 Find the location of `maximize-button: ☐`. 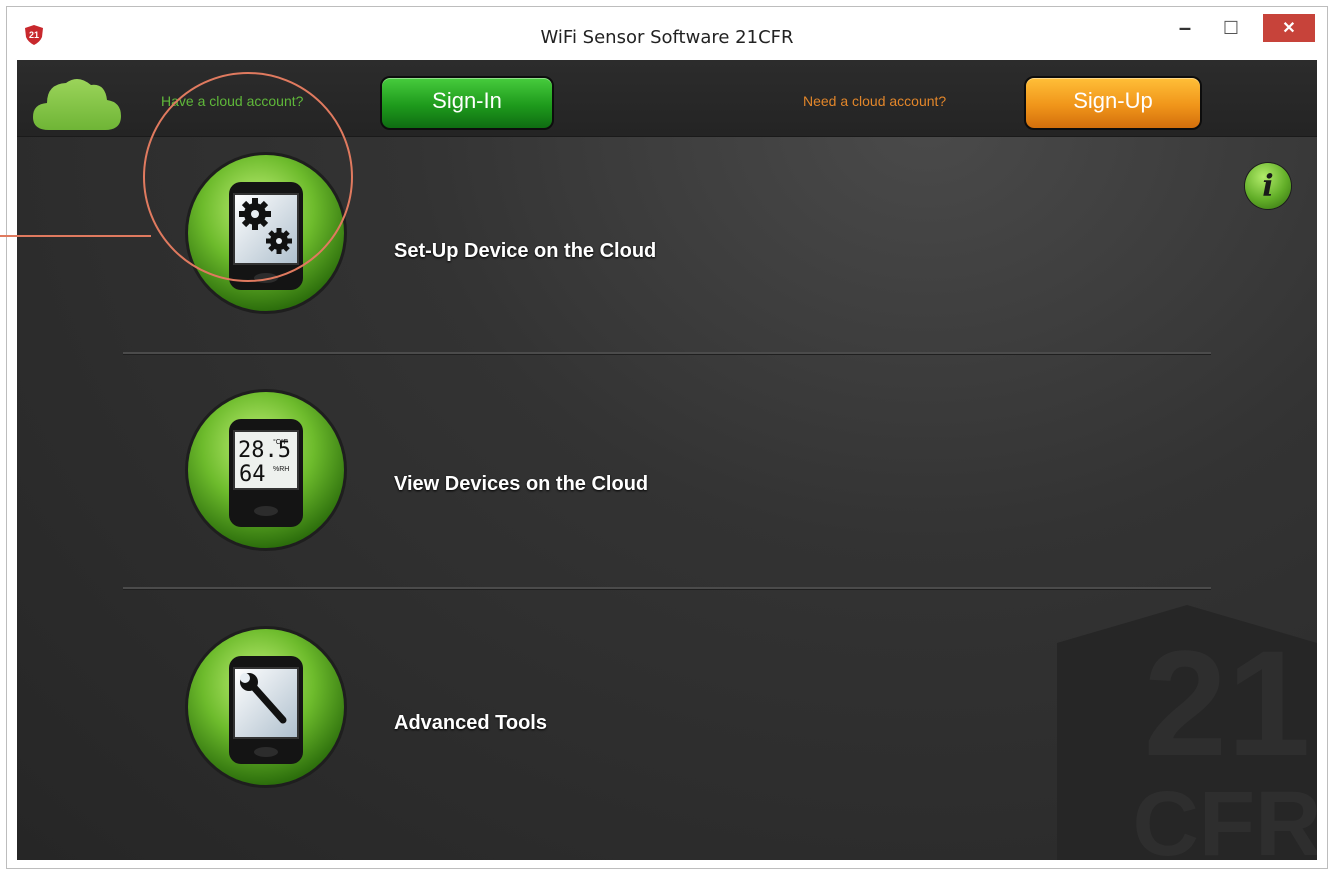

maximize-button: ☐ is located at coordinates (1231, 28).